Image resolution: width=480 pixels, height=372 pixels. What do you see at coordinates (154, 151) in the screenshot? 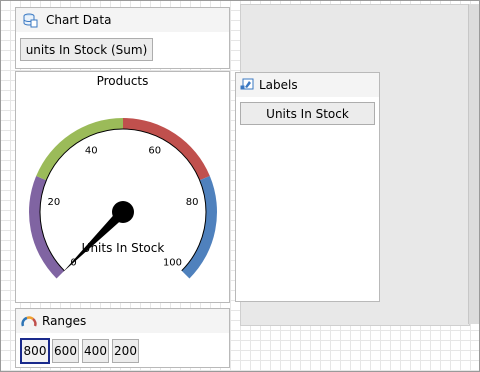
I see `gauge-tick-label-60: 60` at bounding box center [154, 151].